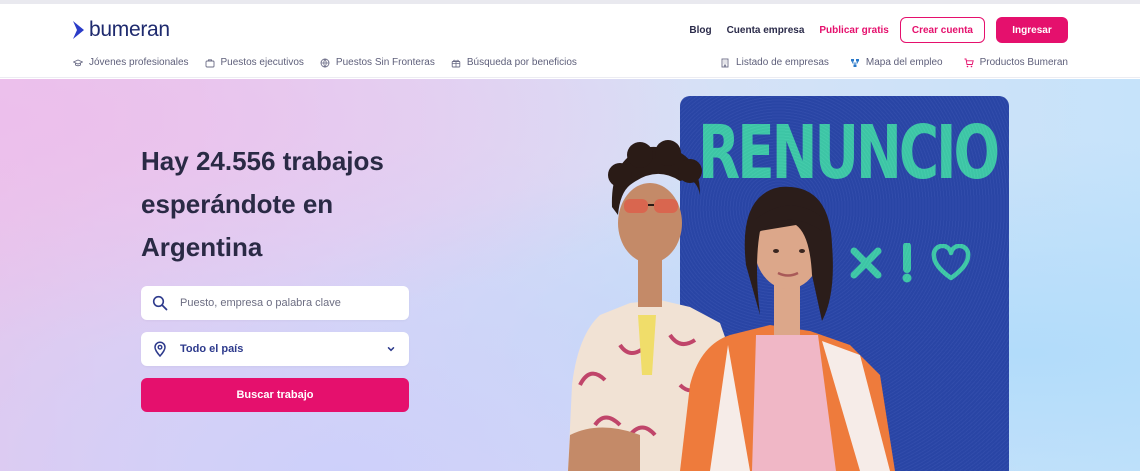  I want to click on subnav-busqueda-por-beneficios: Búsqueda por beneficios, so click(514, 62).